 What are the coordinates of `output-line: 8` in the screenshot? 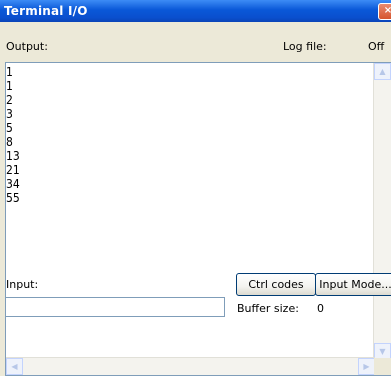 It's located at (9, 142).